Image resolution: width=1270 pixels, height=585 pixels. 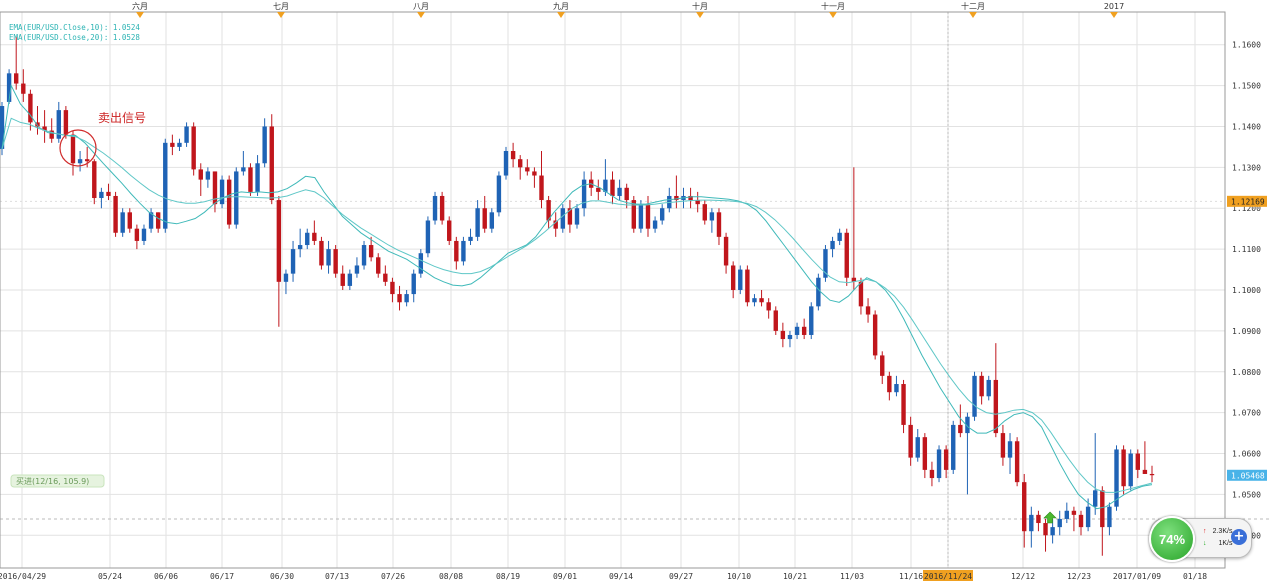 I want to click on plus-icon: +, so click(x=1239, y=537).